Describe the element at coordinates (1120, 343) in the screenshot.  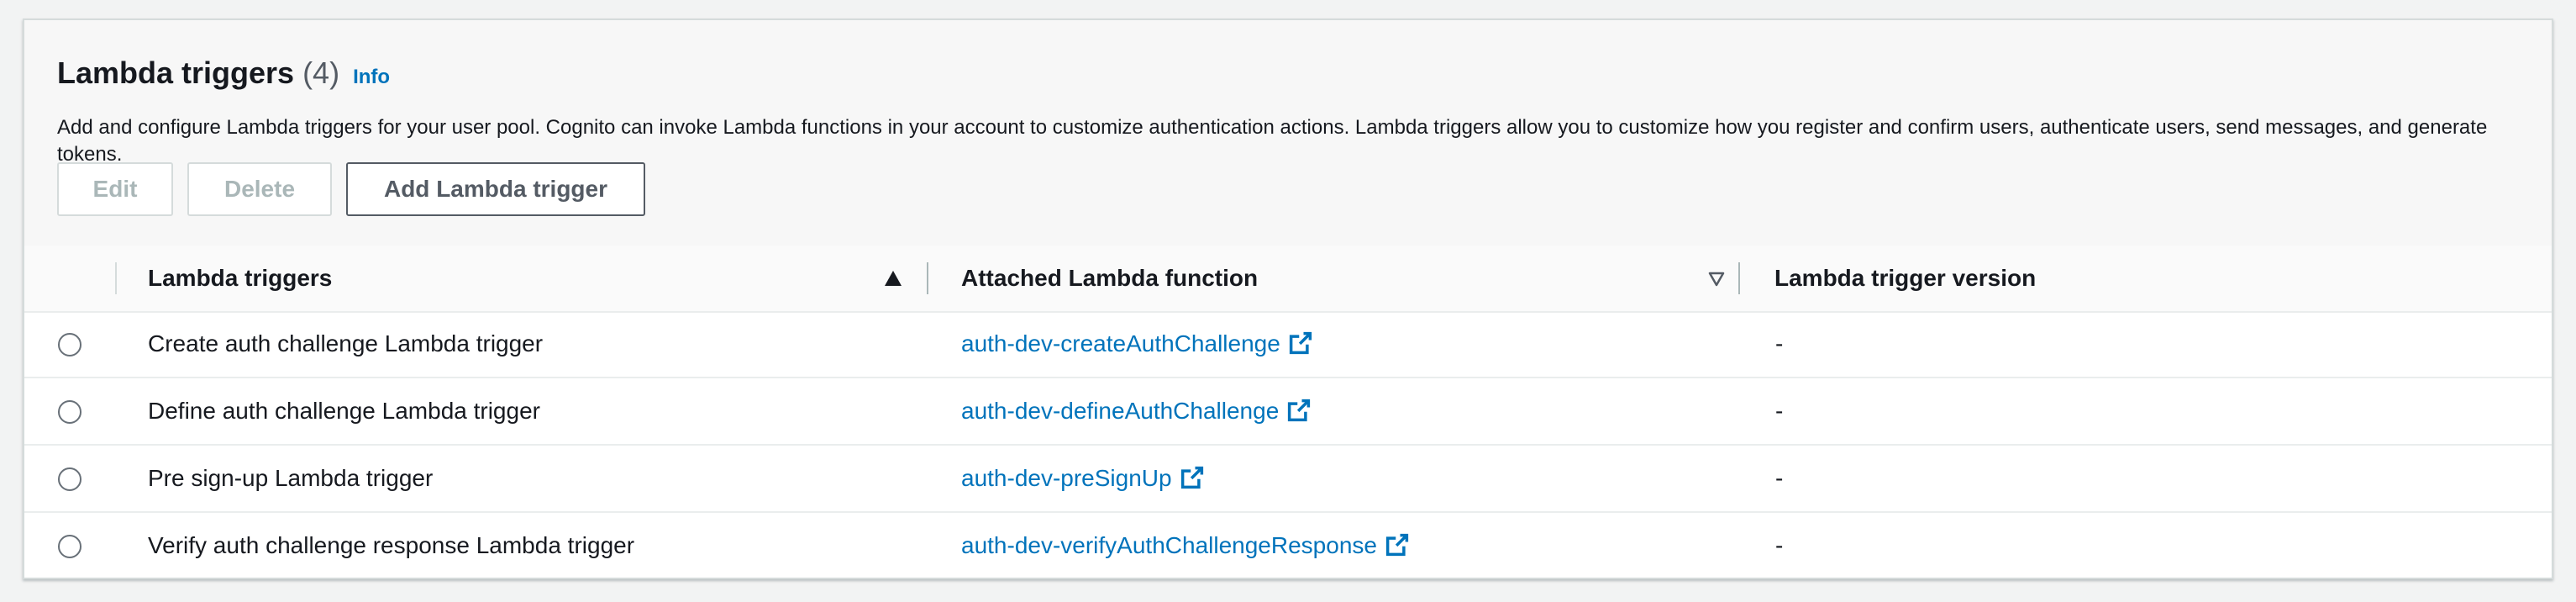
I see `lambda-function-name: auth-dev-createAuthChallenge` at that location.